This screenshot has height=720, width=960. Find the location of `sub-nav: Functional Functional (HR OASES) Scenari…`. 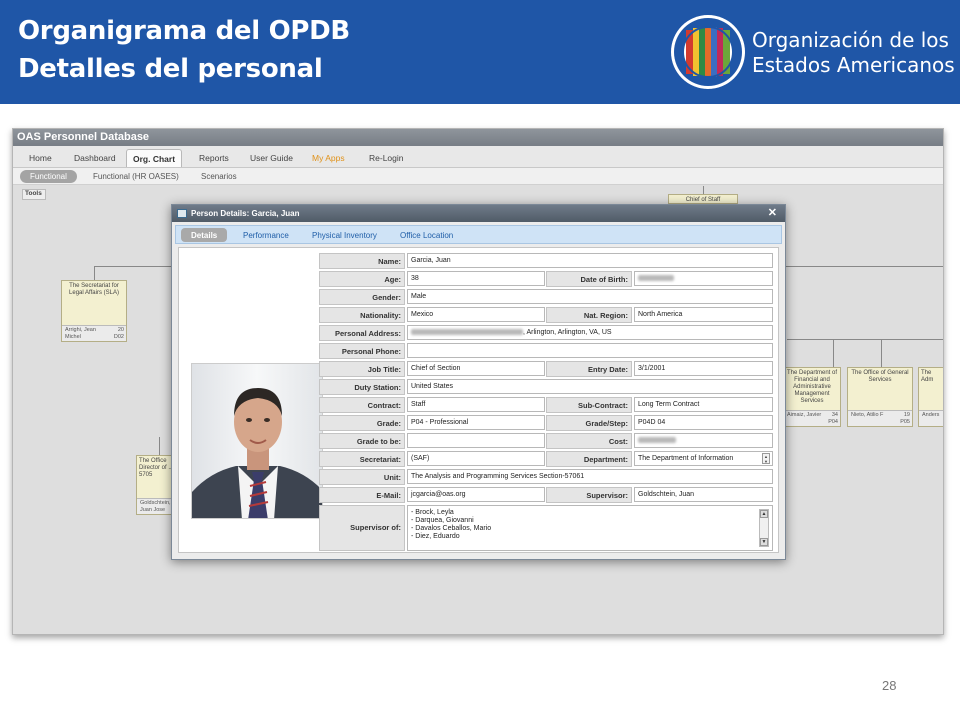

sub-nav: Functional Functional (HR OASES) Scenari… is located at coordinates (478, 176).